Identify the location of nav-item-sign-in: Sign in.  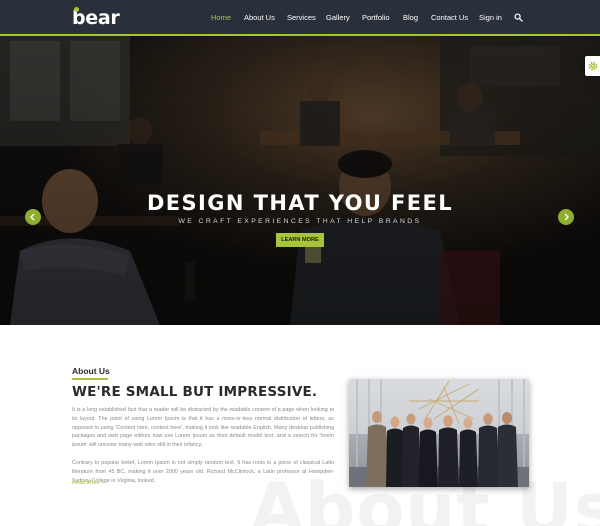
(490, 17).